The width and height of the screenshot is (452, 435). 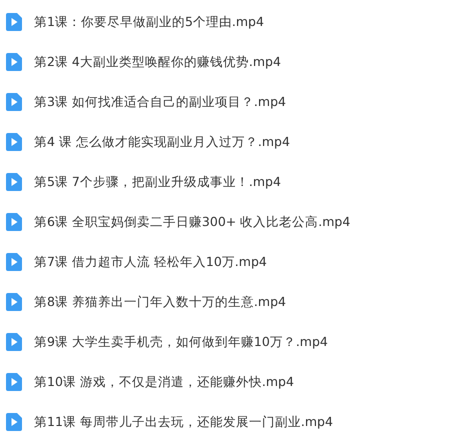 I want to click on file-item: 第4 课 怎么做才能实现副业月入过万？.mp4, so click(x=226, y=142).